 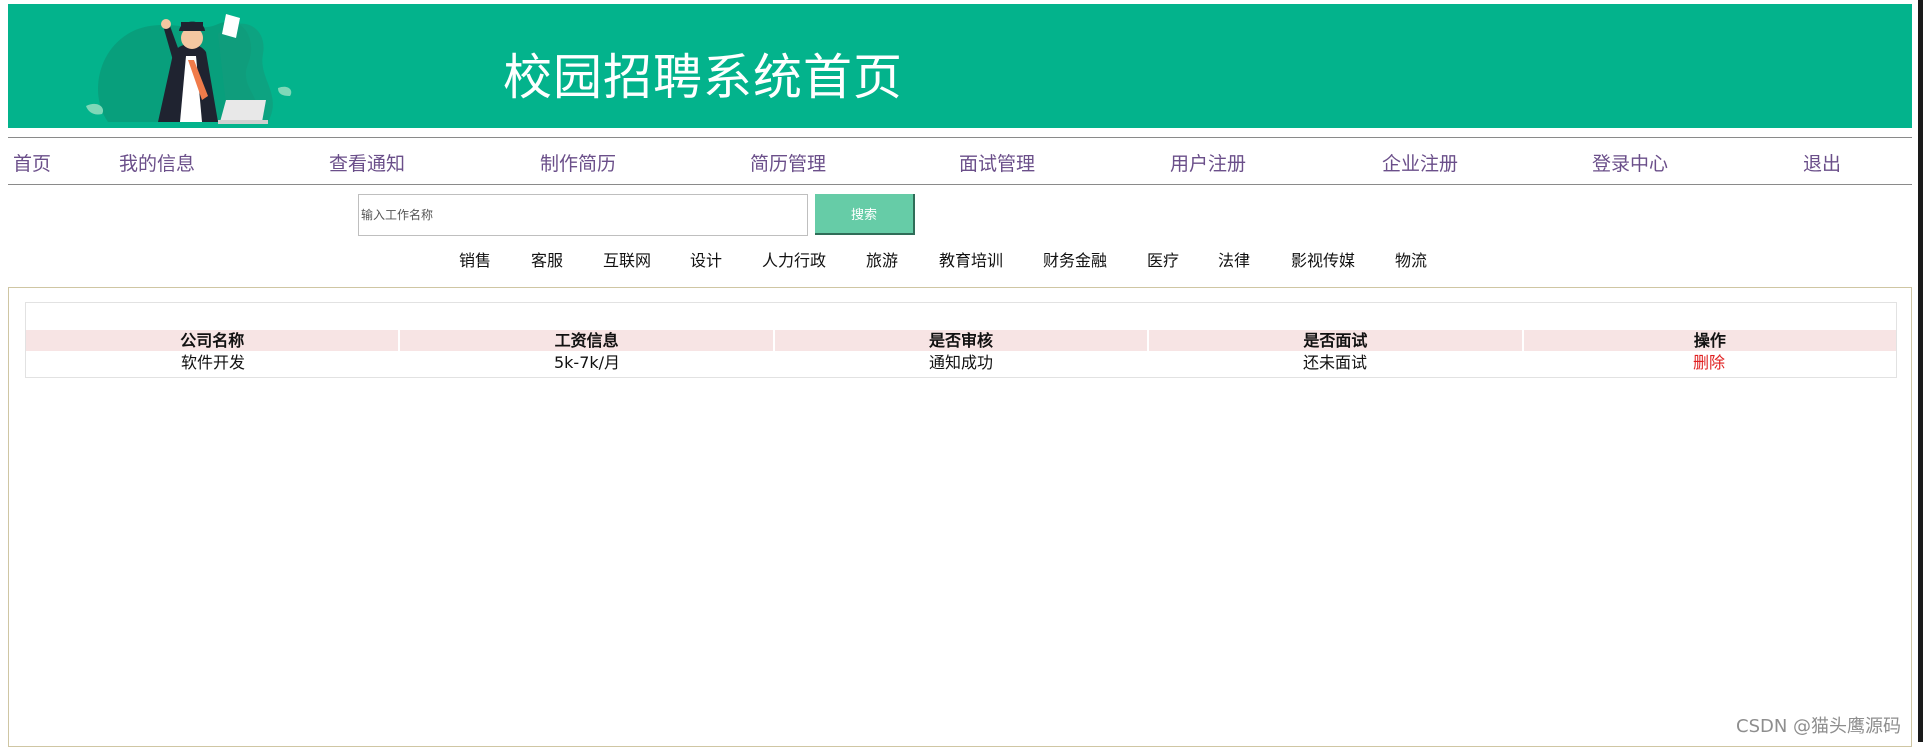 What do you see at coordinates (189, 69) in the screenshot?
I see `graduate-illustration-icon` at bounding box center [189, 69].